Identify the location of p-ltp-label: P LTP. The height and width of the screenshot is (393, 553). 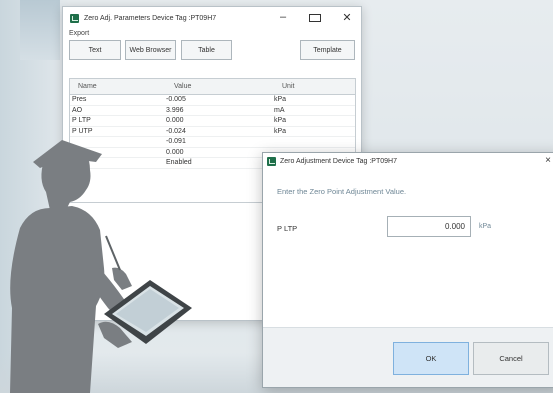
(287, 228).